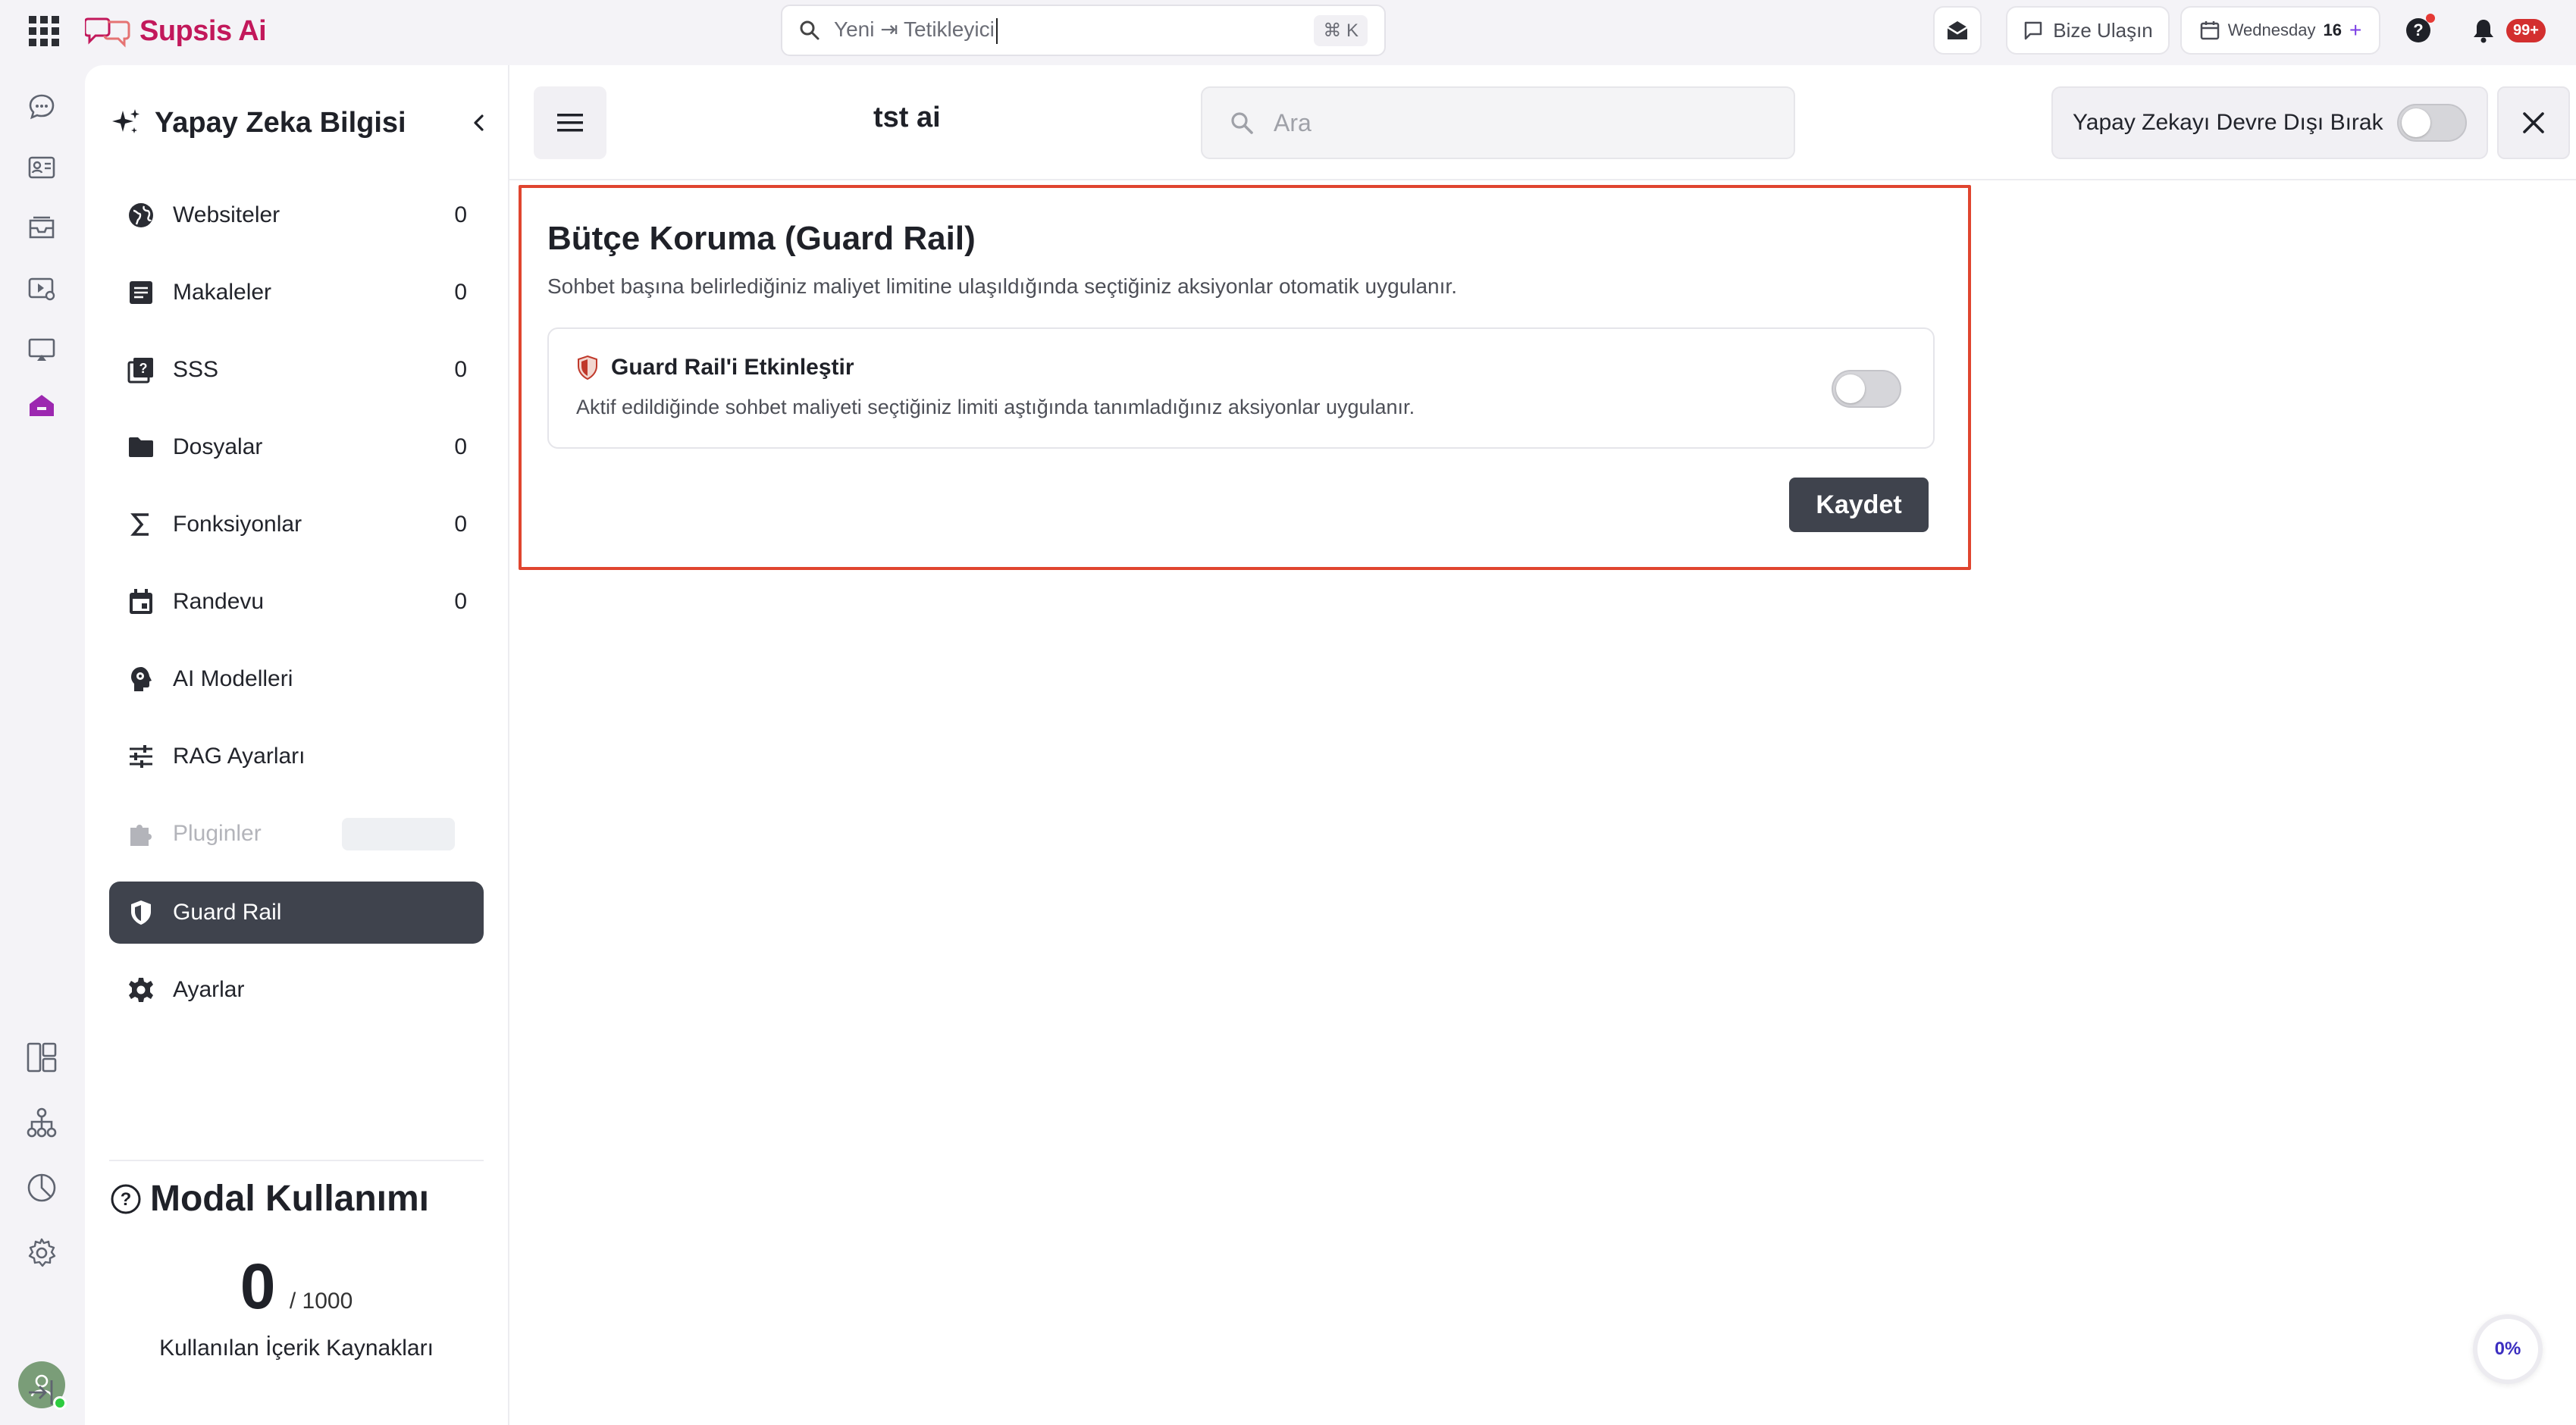 This screenshot has height=1425, width=2576. I want to click on rail-screen-icon, so click(41, 350).